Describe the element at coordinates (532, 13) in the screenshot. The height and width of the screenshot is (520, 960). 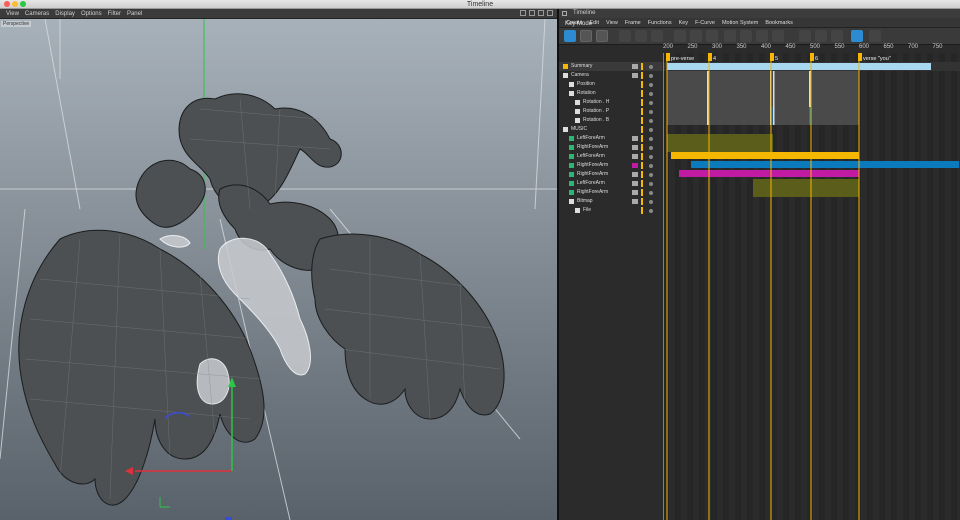
I see `zoom-icon` at that location.